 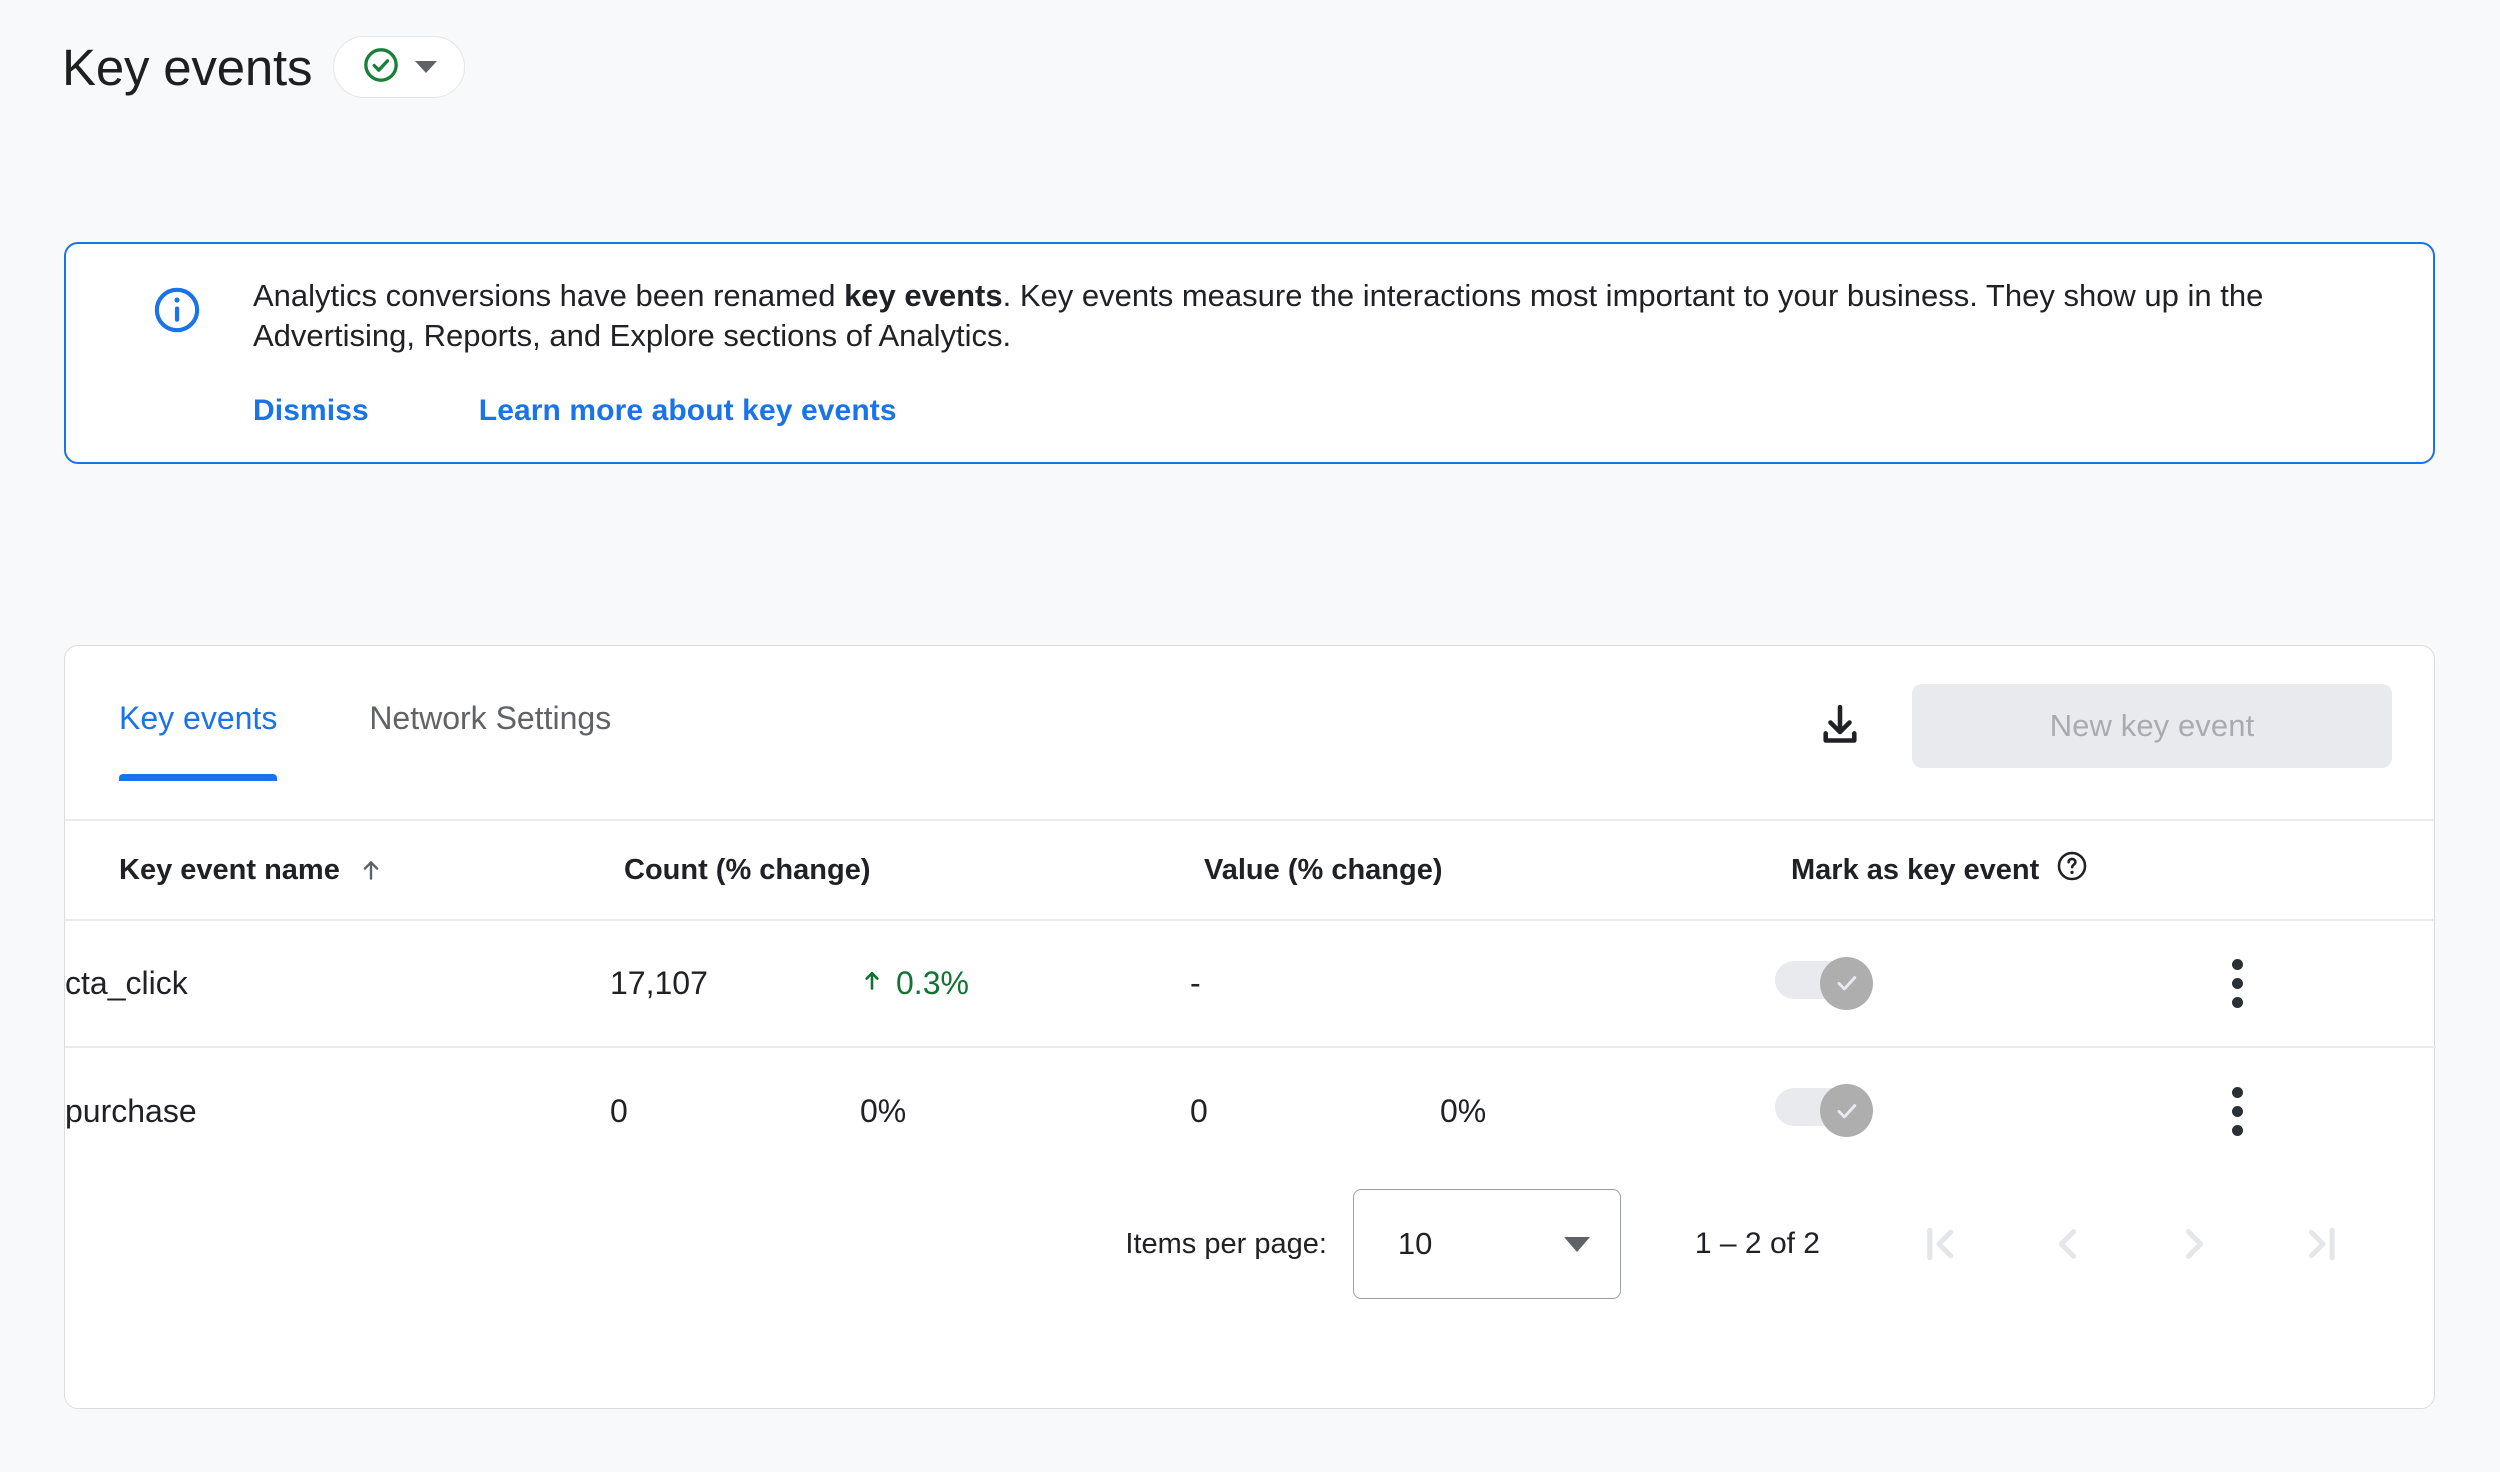 What do you see at coordinates (1915, 869) in the screenshot?
I see `column-label-mark-as-key-event: Mark as key event` at bounding box center [1915, 869].